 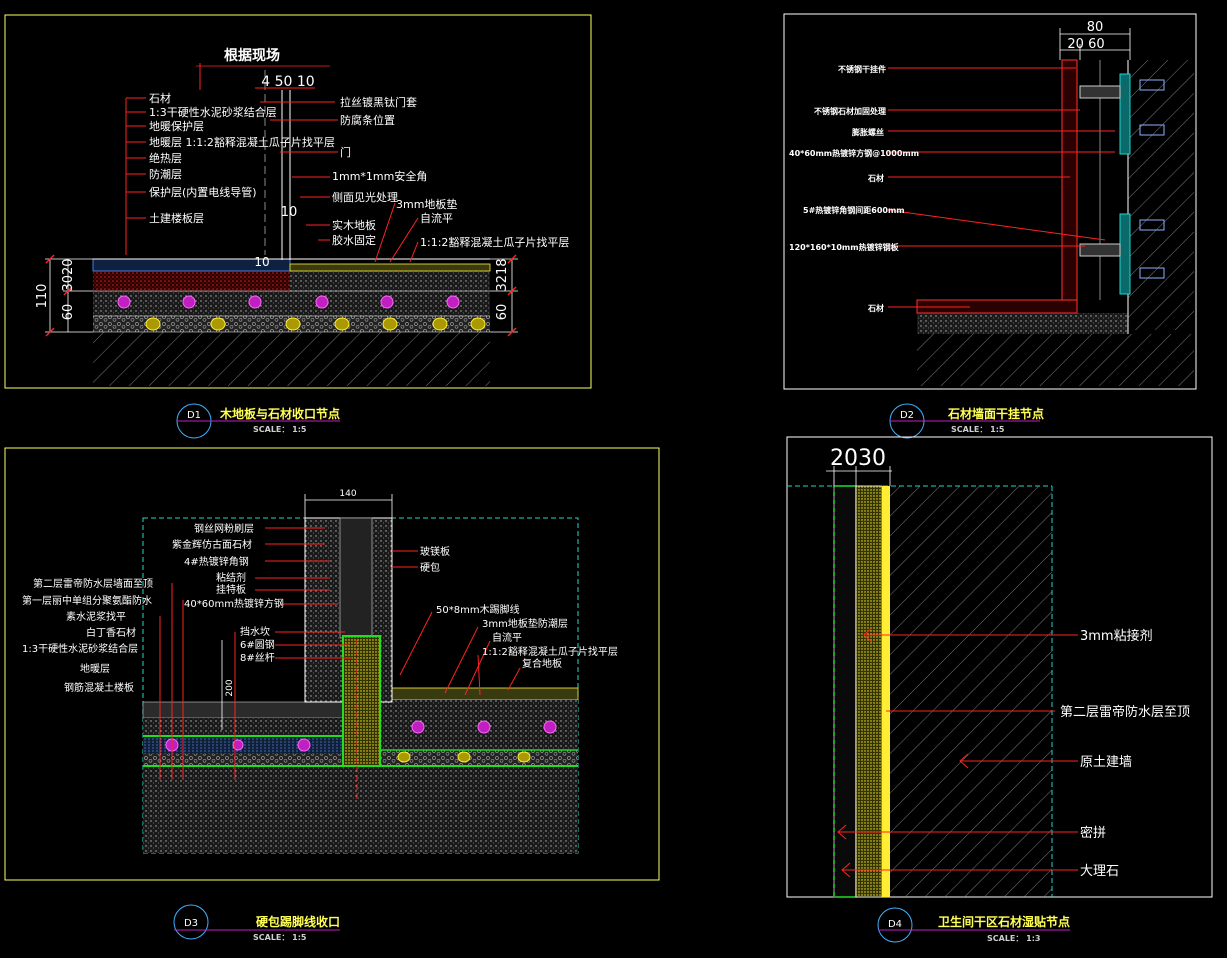 I want to click on d3-curb, so click(x=361, y=701).